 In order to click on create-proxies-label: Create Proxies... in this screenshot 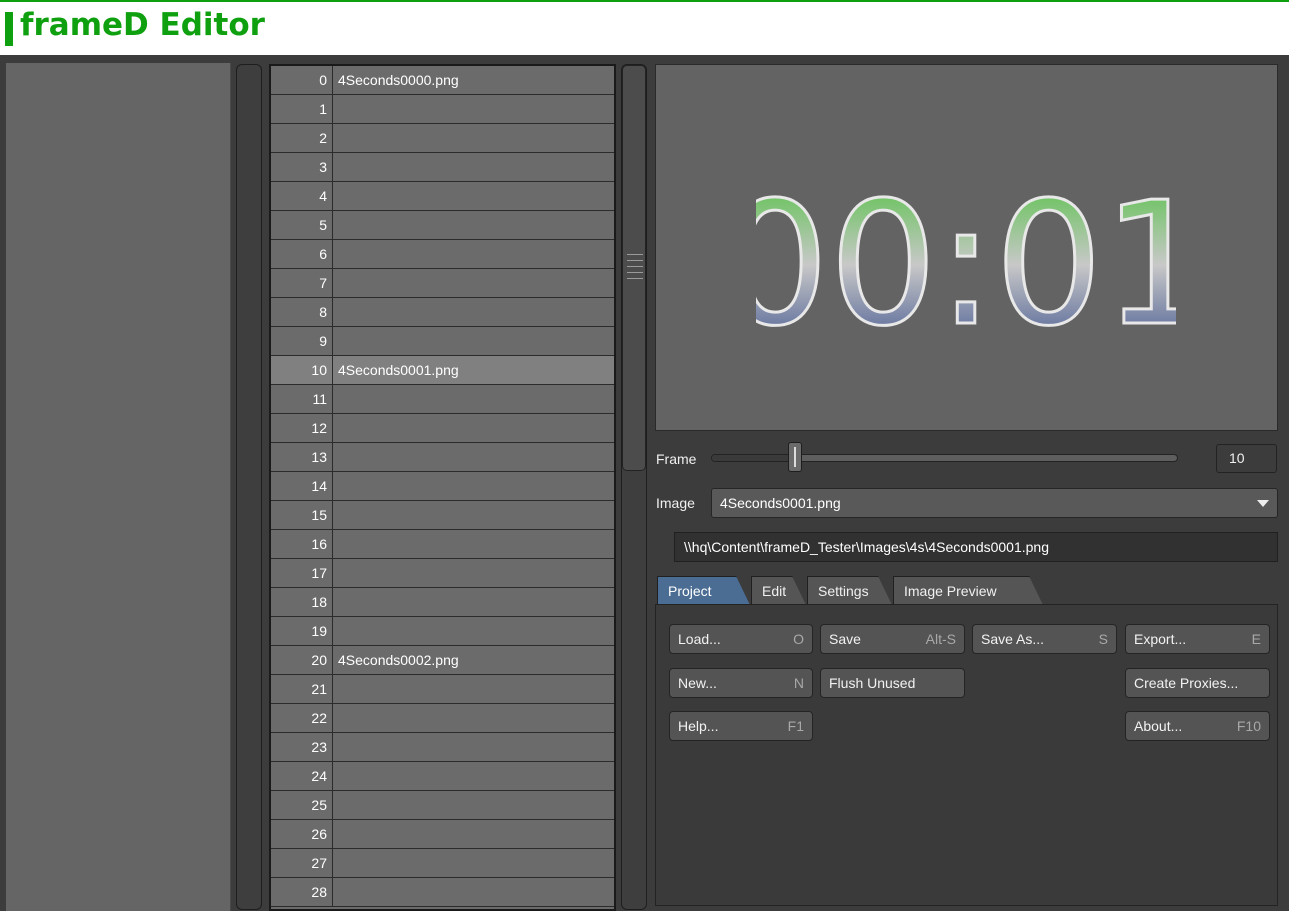, I will do `click(1186, 683)`.